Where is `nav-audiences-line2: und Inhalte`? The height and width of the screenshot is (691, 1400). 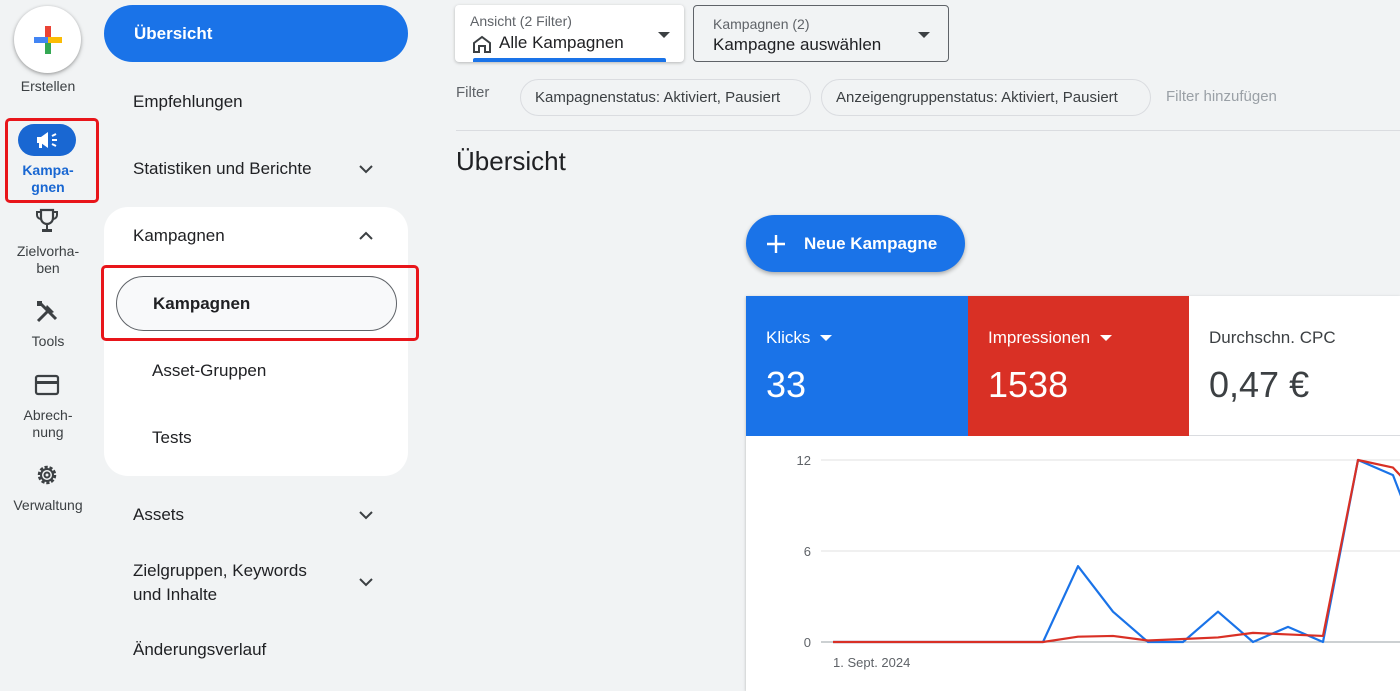
nav-audiences-line2: und Inhalte is located at coordinates (175, 595).